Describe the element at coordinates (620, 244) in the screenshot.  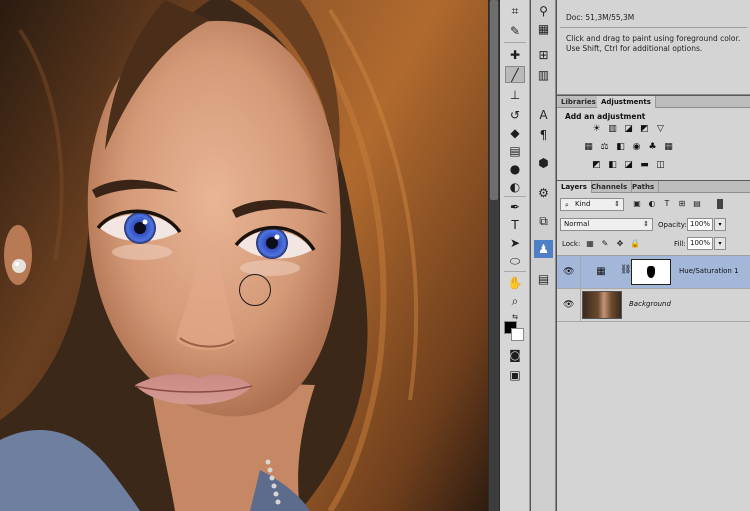
I see `lock-position-icon: ✥` at that location.